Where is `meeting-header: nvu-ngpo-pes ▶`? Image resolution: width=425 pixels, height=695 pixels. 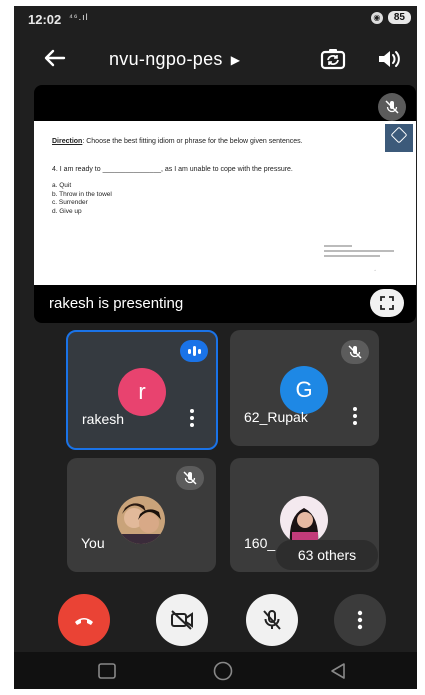
meeting-header: nvu-ngpo-pes ▶ is located at coordinates (215, 59).